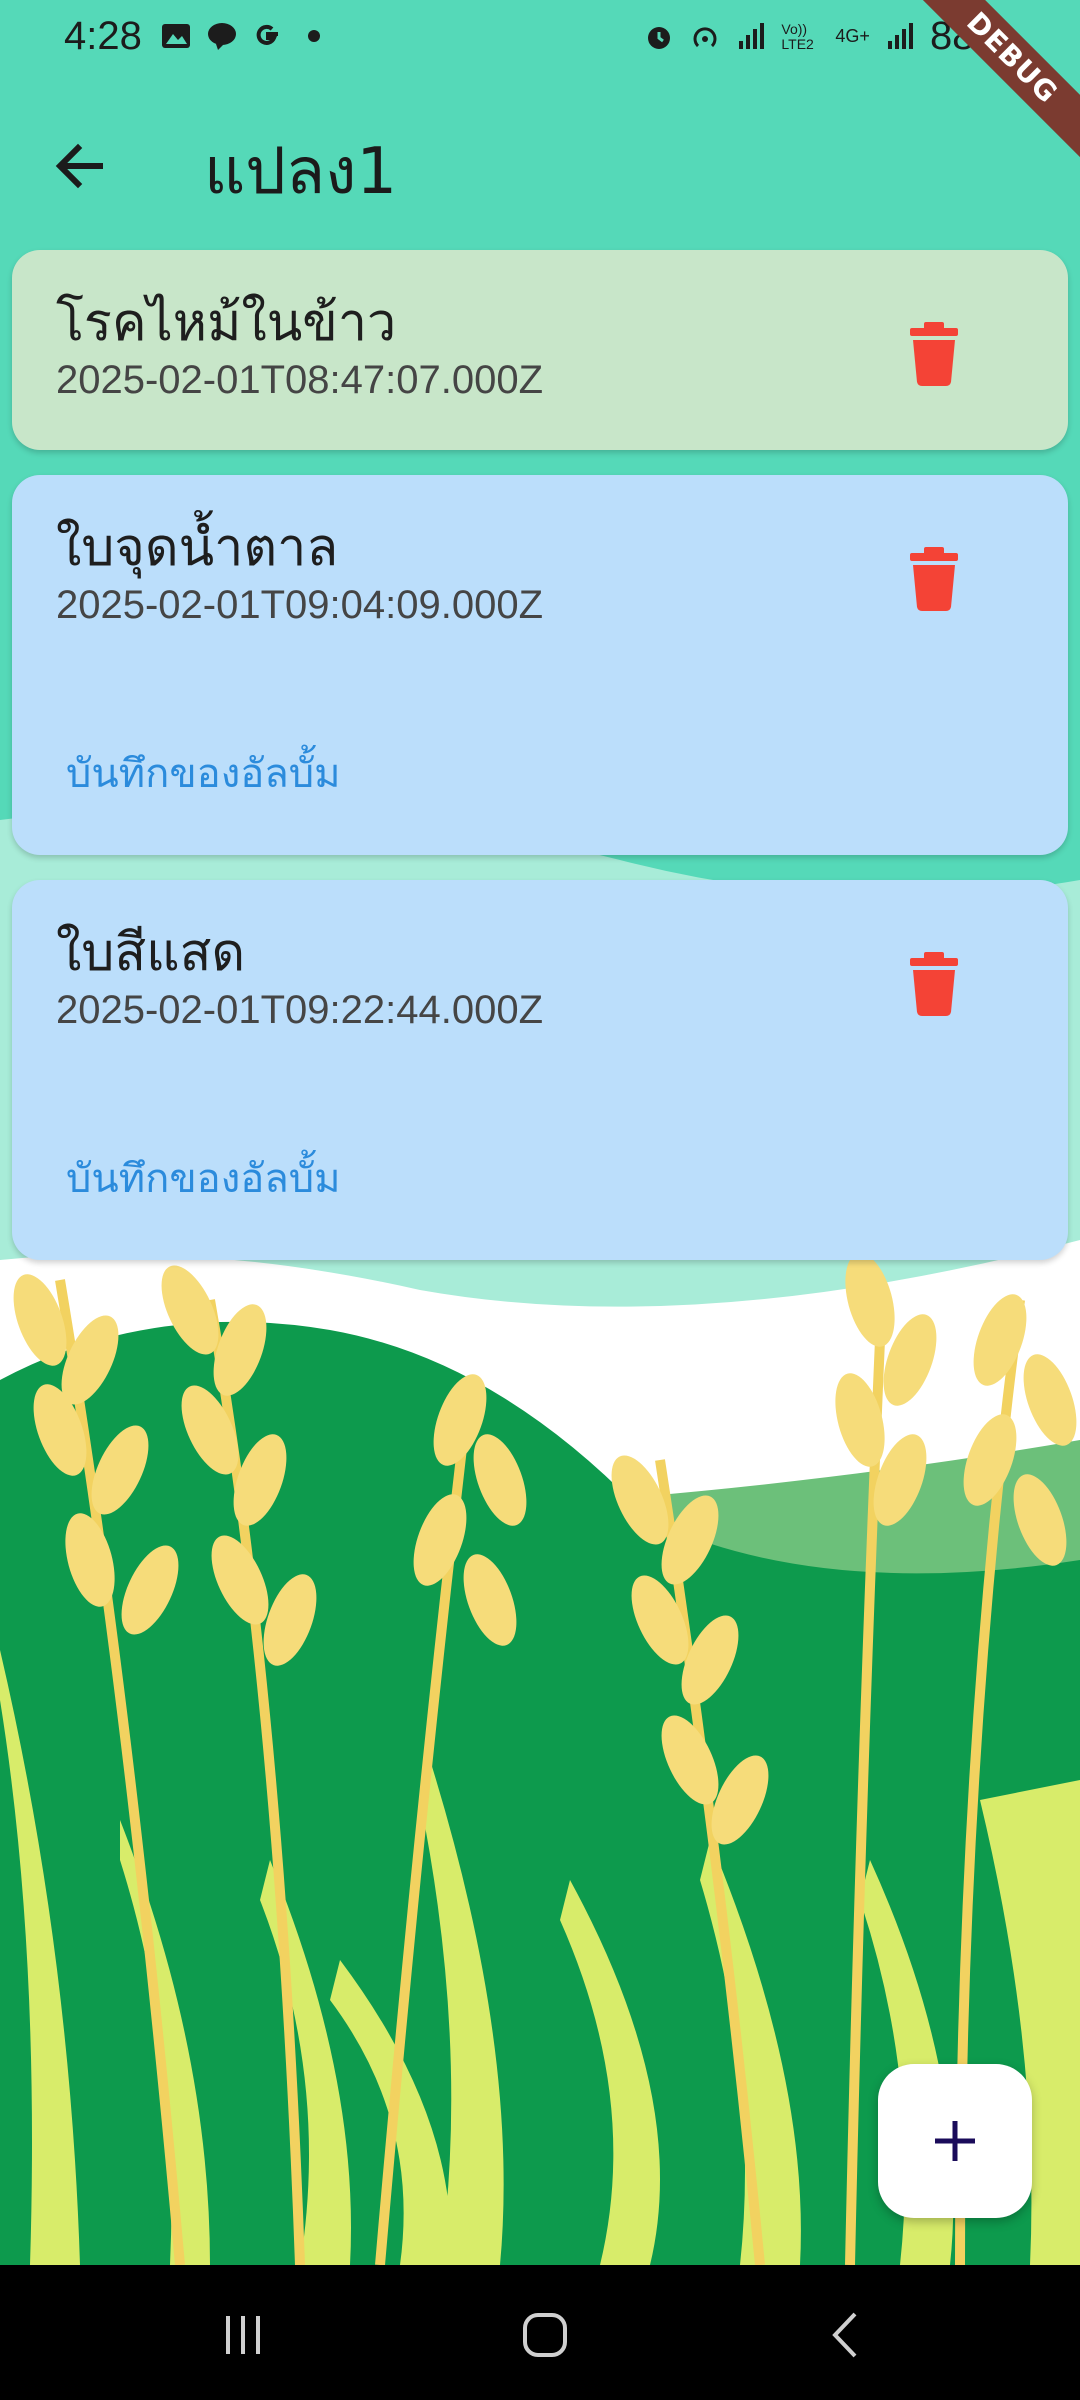 The image size is (1080, 2400). I want to click on network-label: 4G+, so click(852, 36).